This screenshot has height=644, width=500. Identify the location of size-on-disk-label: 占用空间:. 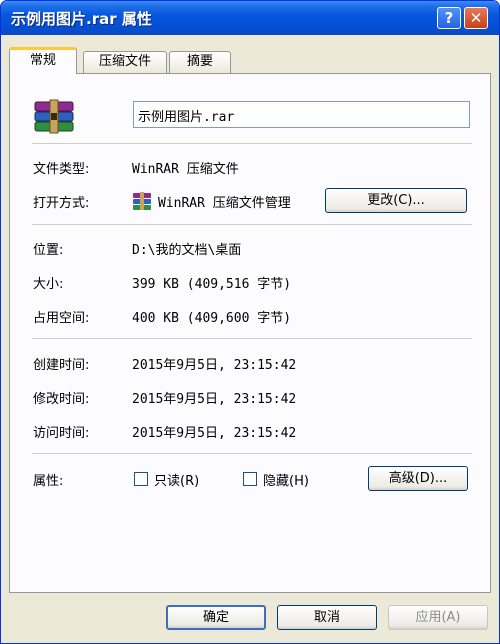
(61, 318).